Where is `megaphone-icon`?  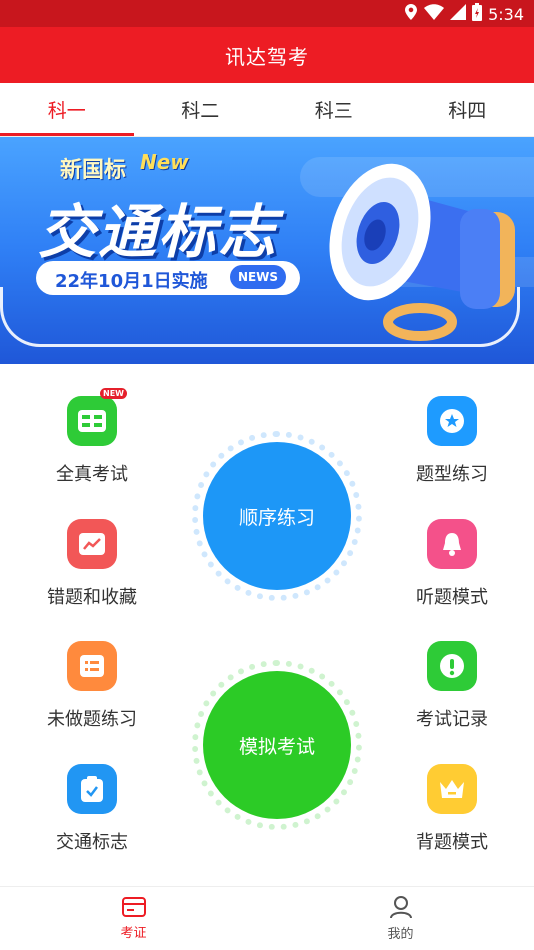
megaphone-icon is located at coordinates (422, 252).